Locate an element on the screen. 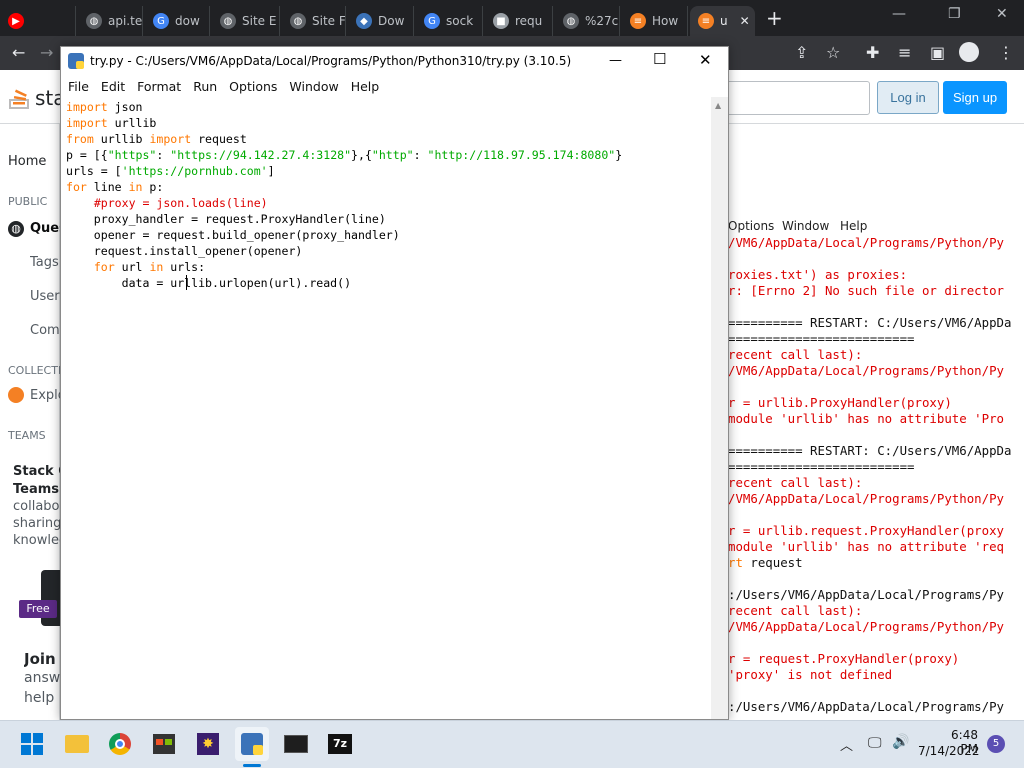 The width and height of the screenshot is (1024, 768). browser-tab: ≡ How is located at coordinates (655, 21).